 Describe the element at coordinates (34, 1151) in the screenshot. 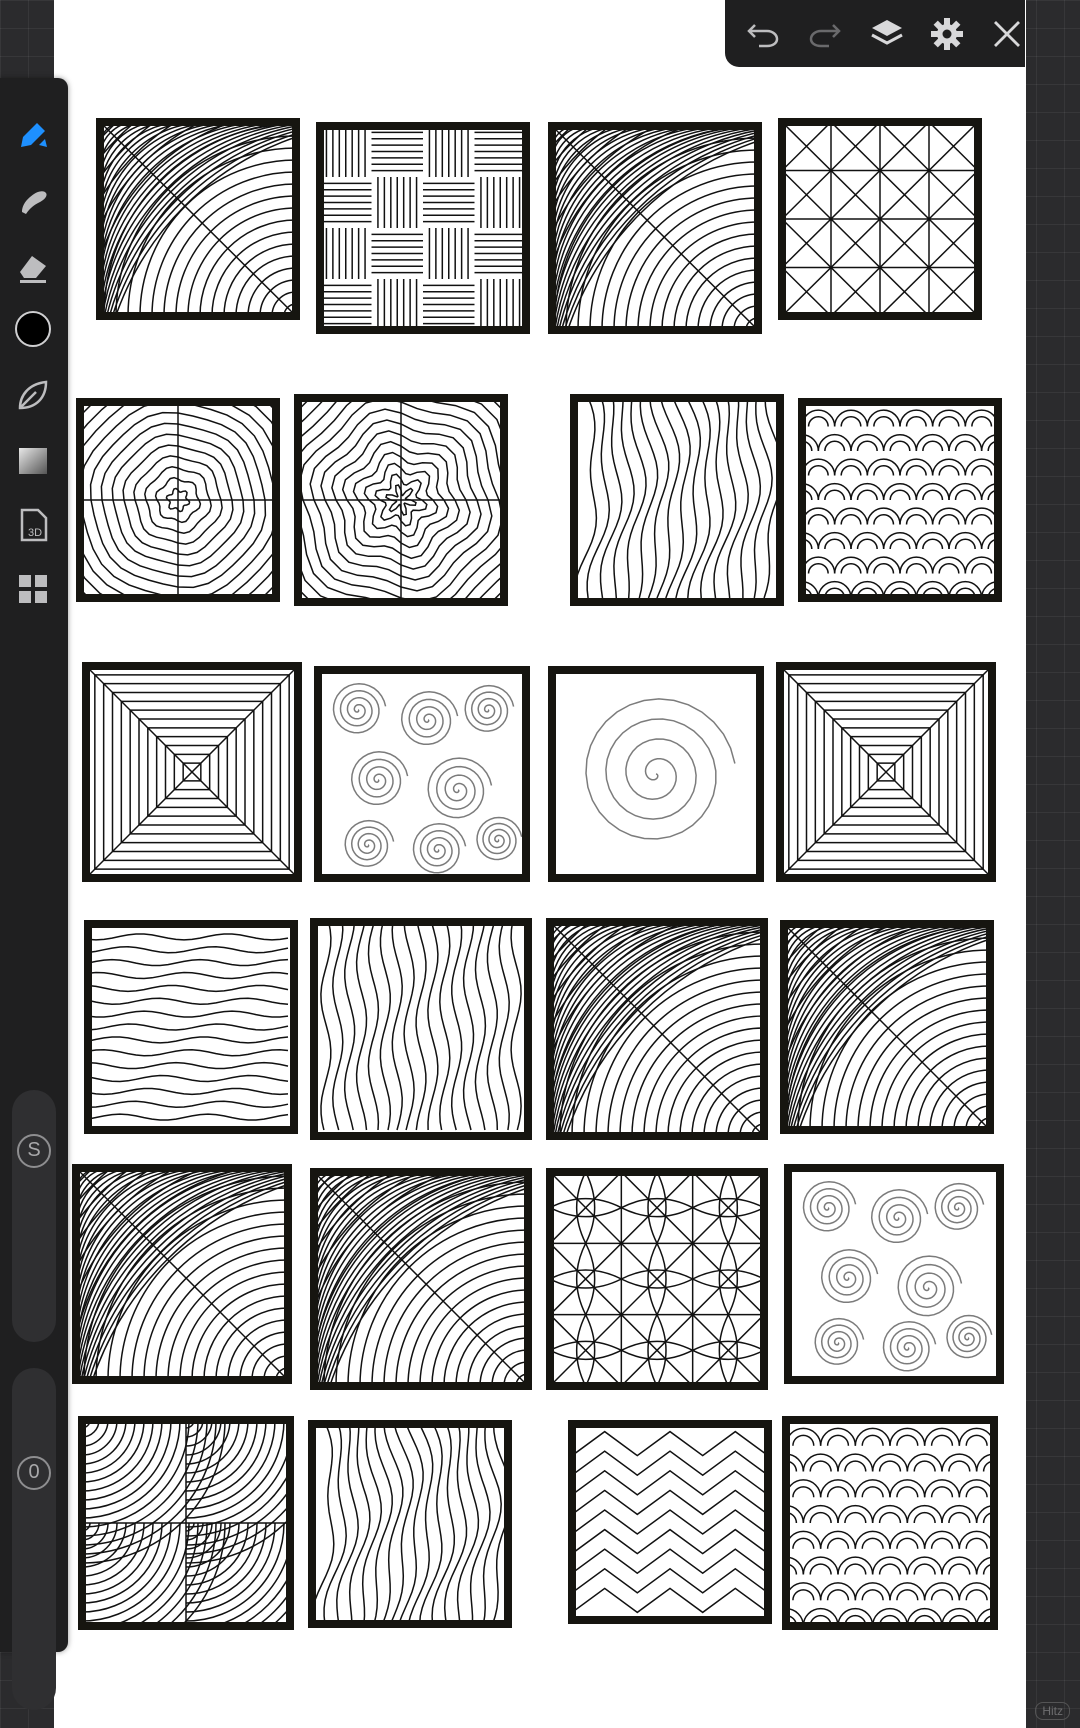

I see `size-indicator: S` at that location.